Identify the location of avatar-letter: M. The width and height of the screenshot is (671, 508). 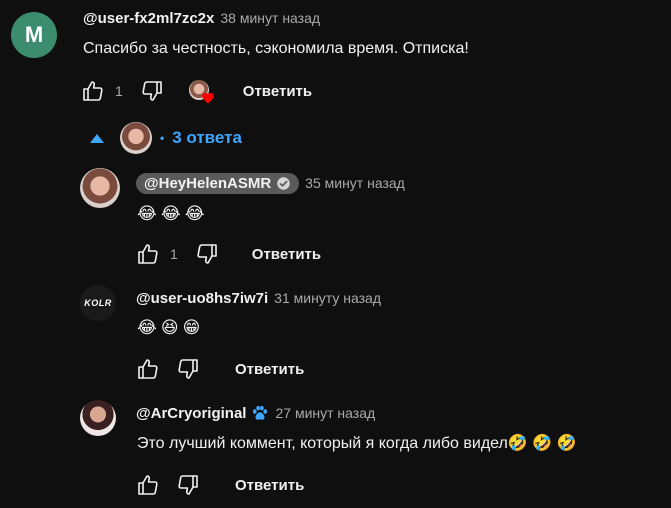
(34, 34).